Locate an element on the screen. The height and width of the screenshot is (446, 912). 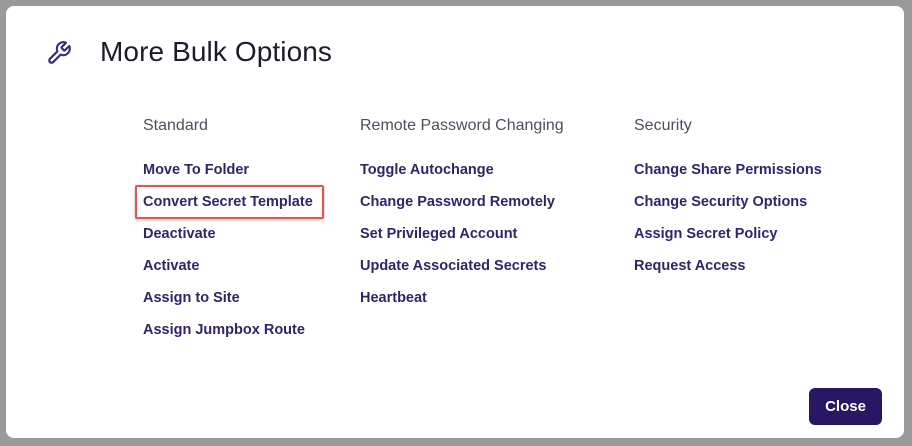
wrench-icon is located at coordinates (59, 53).